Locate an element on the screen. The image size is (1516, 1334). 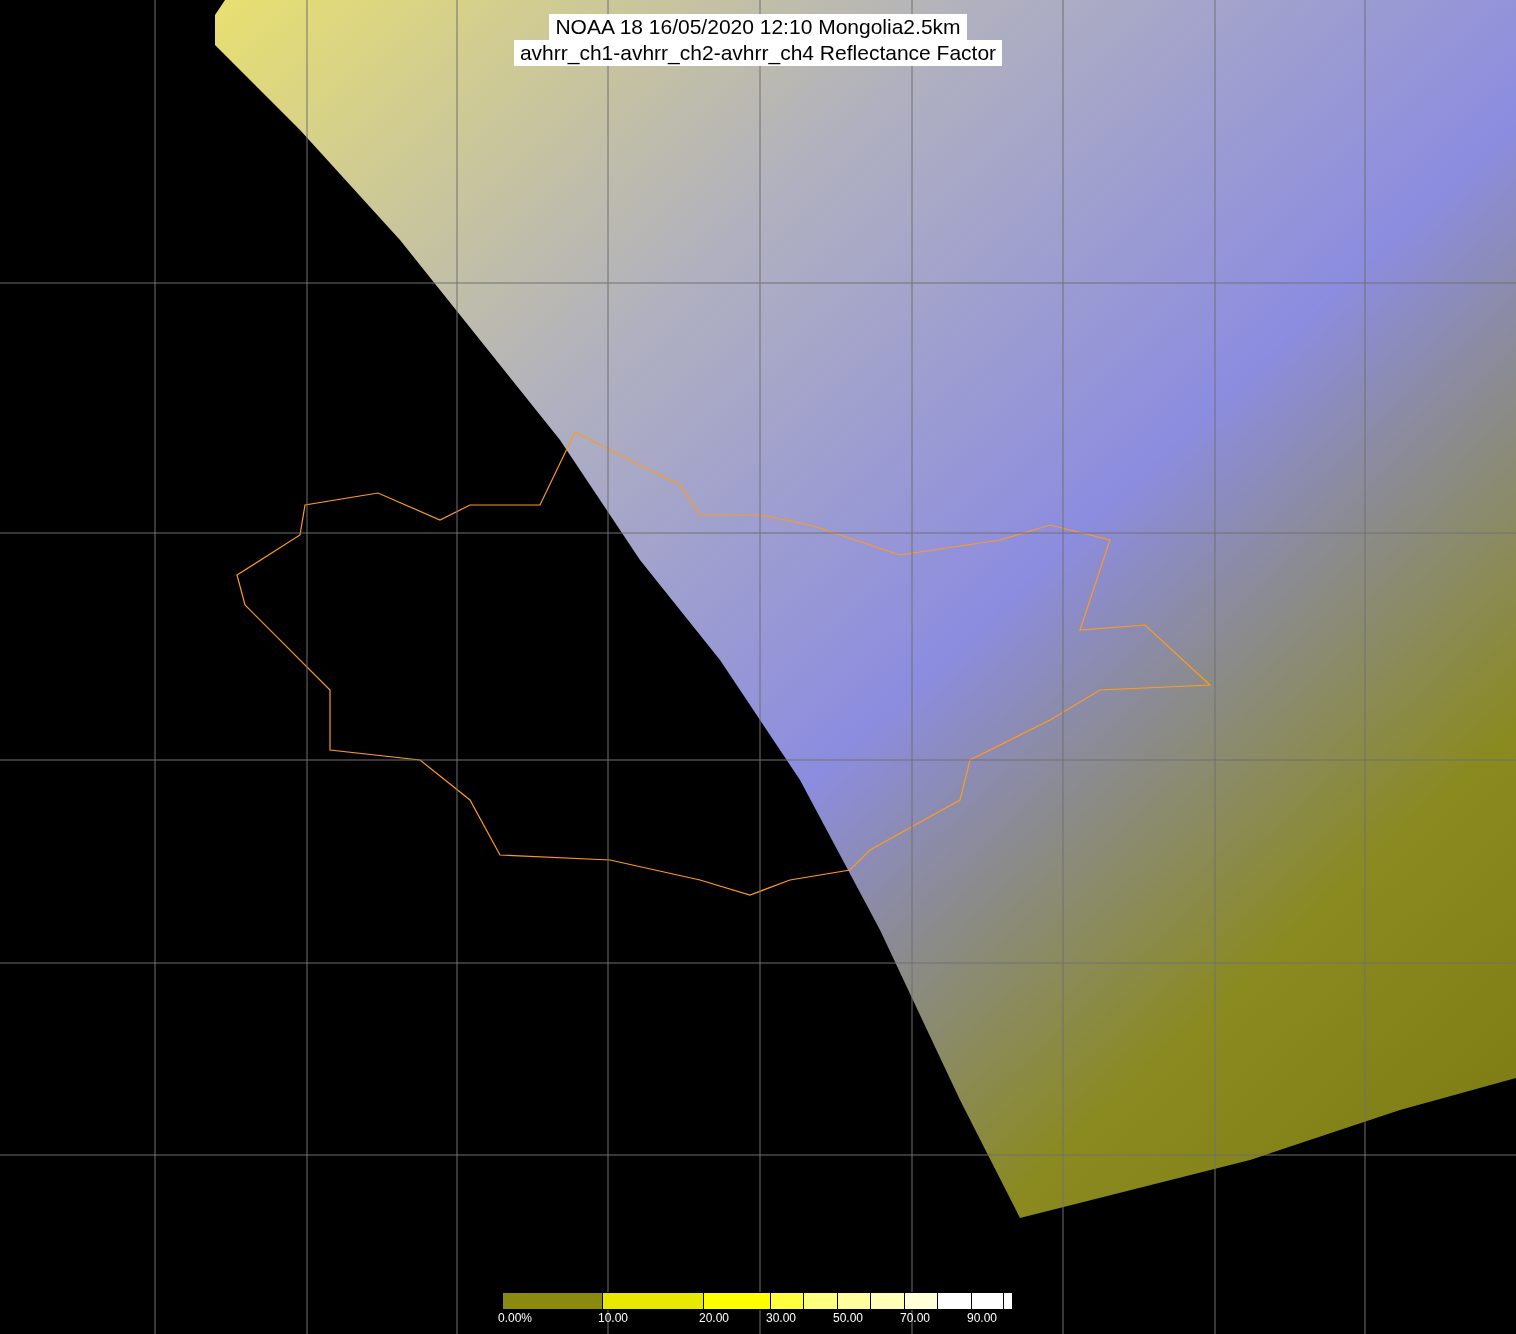
map-title: avhrr_ch1-avhrr_ch2-avhrr_ch4 Reflectance Factor is located at coordinates (758, 53).